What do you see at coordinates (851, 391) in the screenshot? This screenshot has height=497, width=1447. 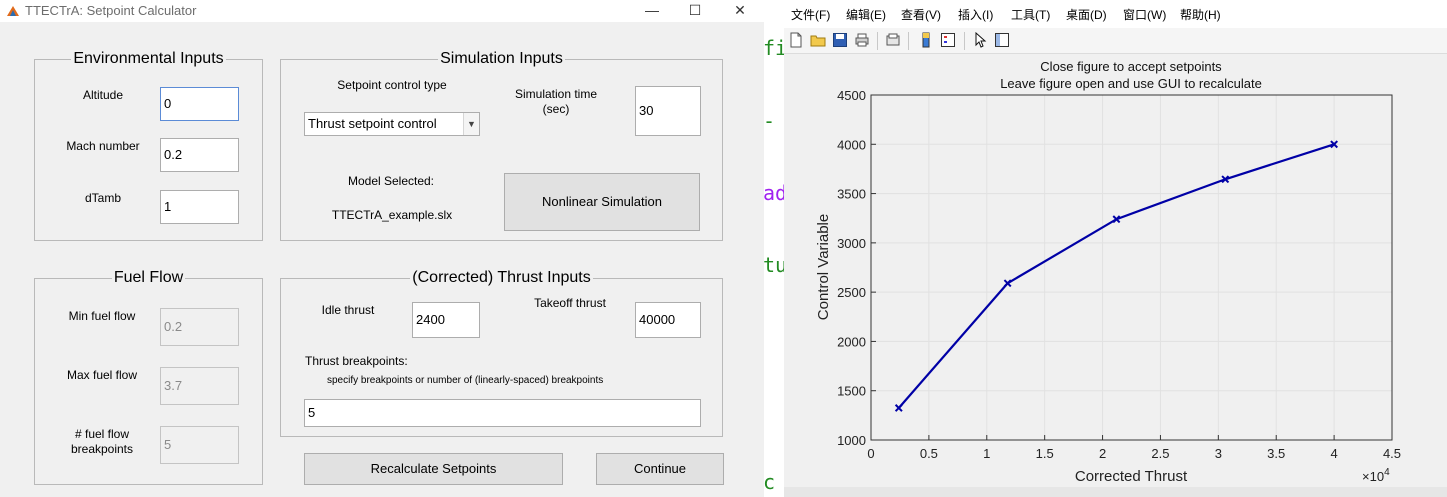 I see `y-tick-label: 1500` at bounding box center [851, 391].